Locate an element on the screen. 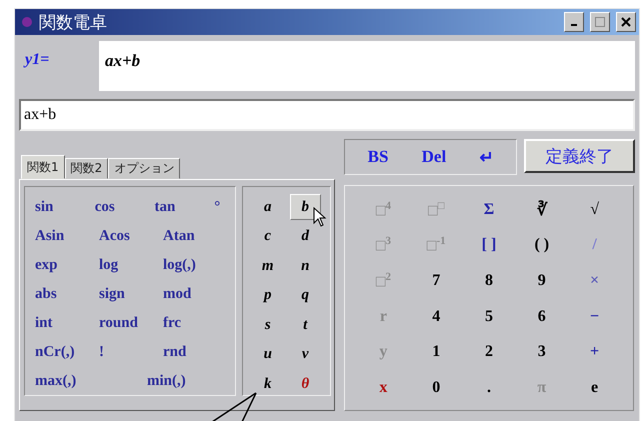 This screenshot has height=421, width=644. variable-key: a is located at coordinates (268, 207).